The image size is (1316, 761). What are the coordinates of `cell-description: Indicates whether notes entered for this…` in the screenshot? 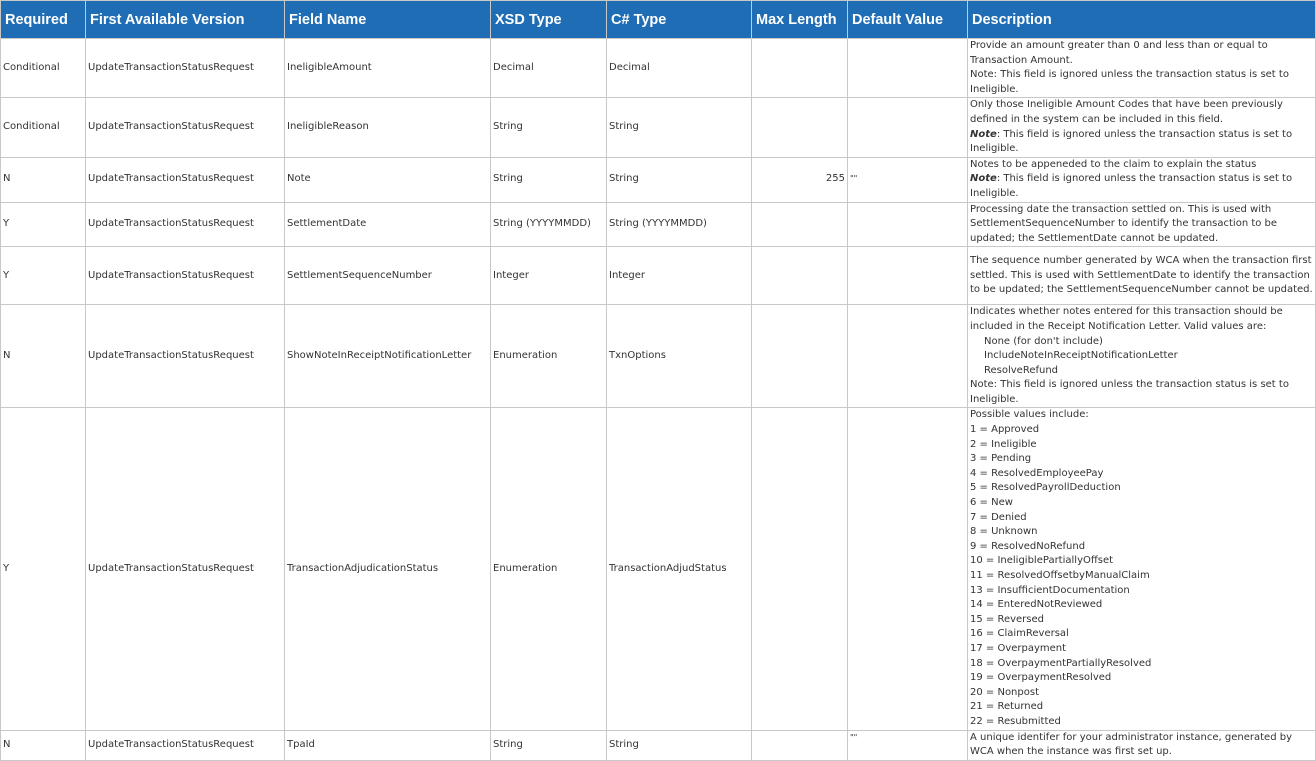 It's located at (1141, 356).